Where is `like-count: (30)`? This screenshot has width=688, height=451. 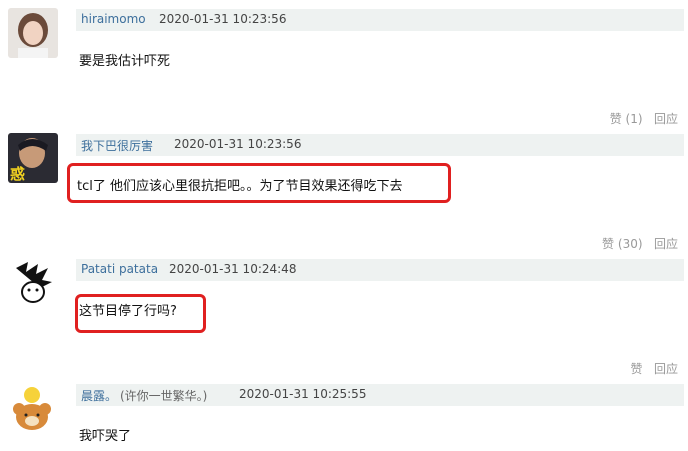
like-count: (30) is located at coordinates (630, 244).